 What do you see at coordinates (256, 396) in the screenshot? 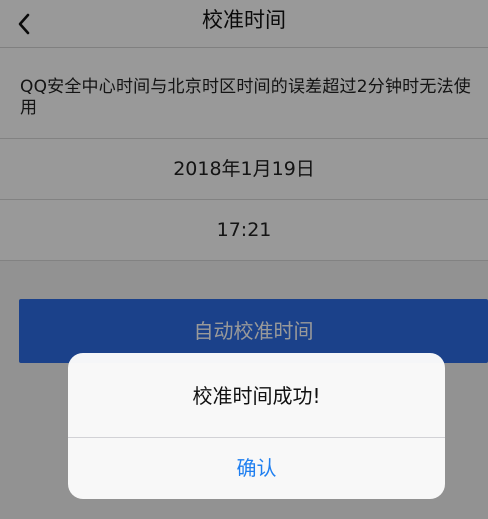
I see `dialog-message: 校准时间成功!` at bounding box center [256, 396].